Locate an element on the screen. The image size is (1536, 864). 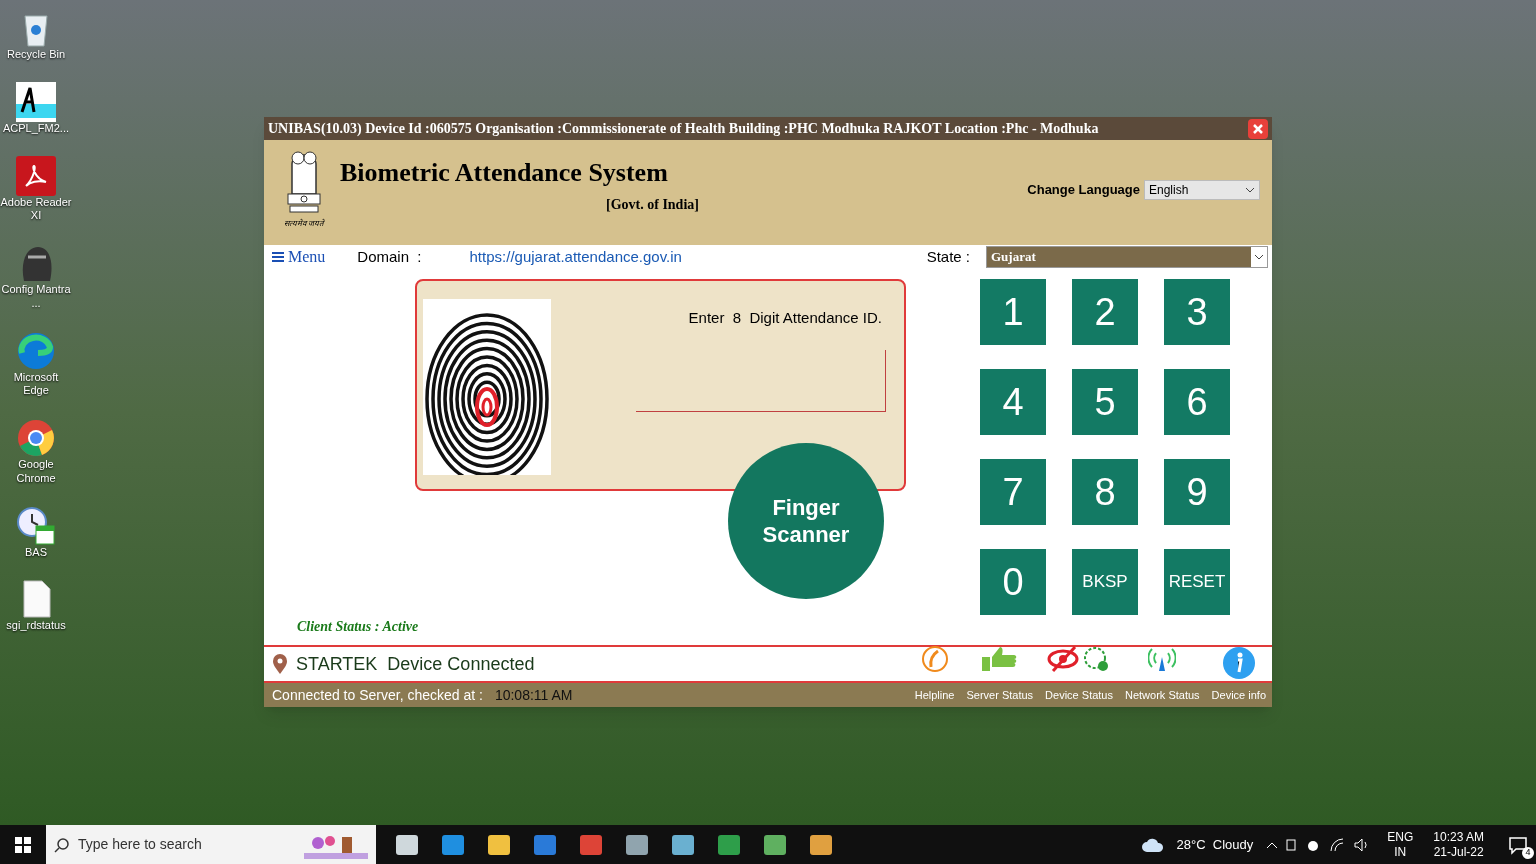
close-icon is located at coordinates (1258, 128).